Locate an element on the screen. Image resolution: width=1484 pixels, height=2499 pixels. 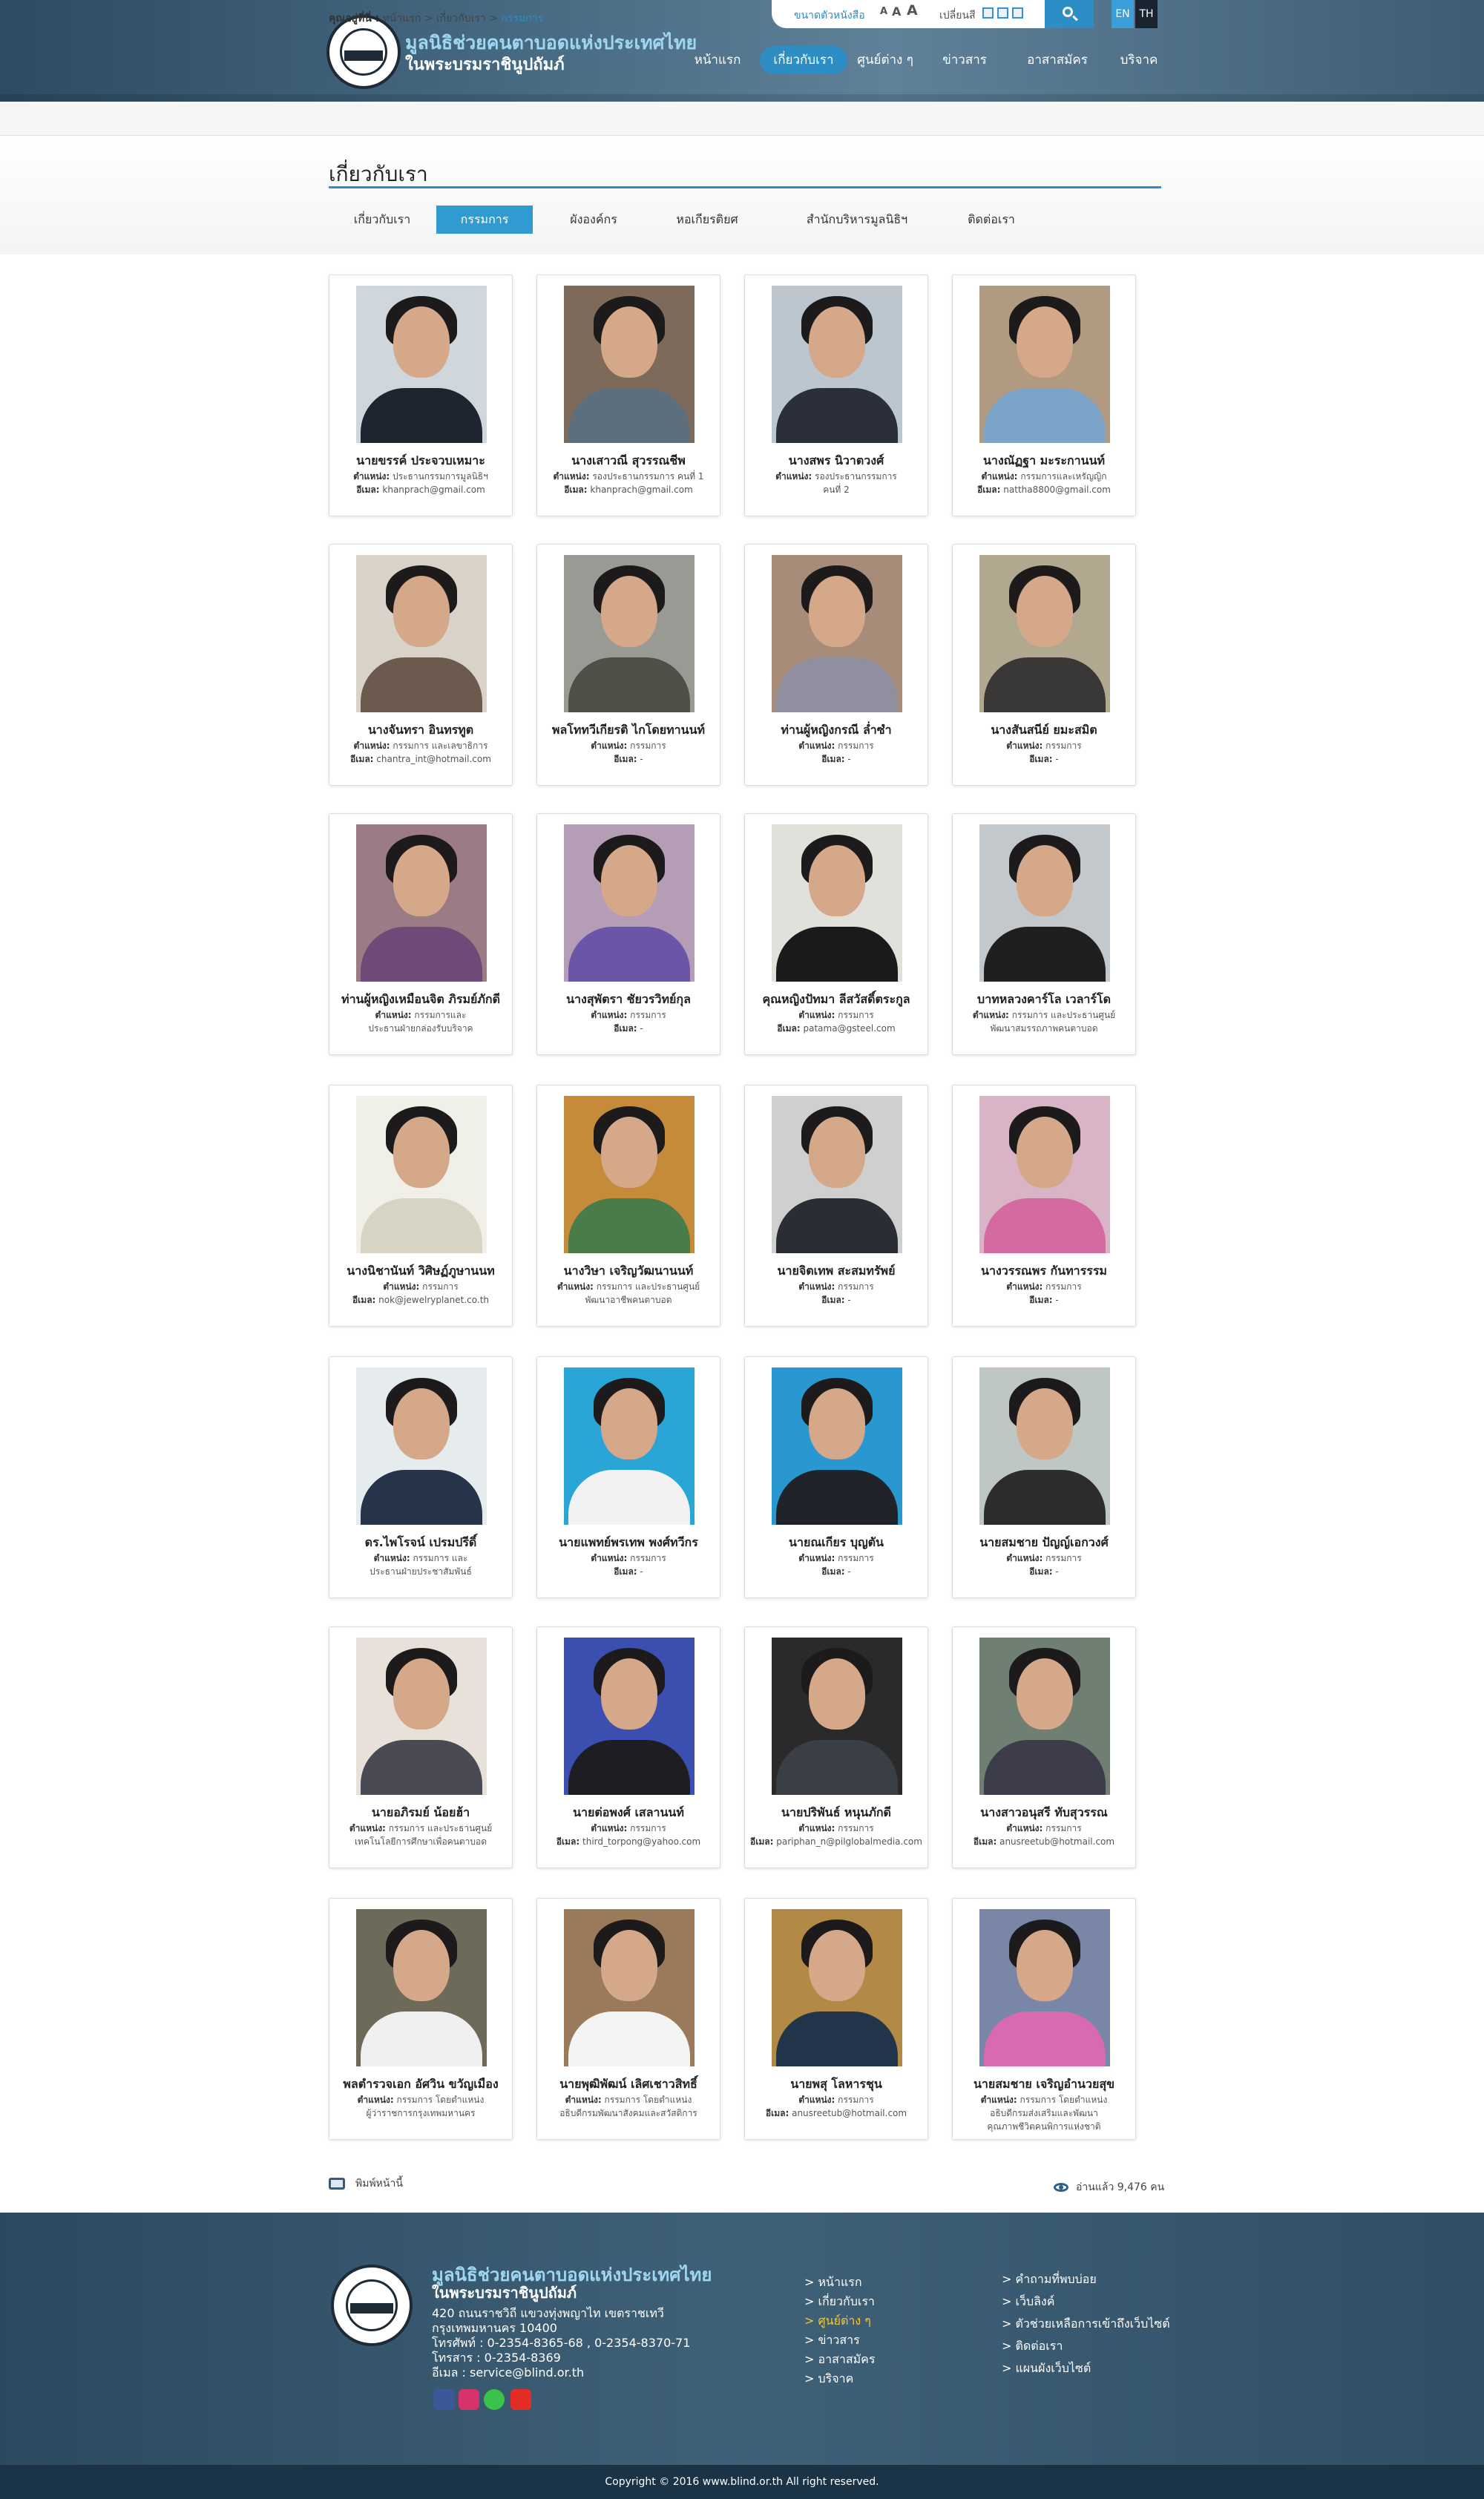
member-detail: อีเมล: patama@gsteel.com is located at coordinates (836, 1029).